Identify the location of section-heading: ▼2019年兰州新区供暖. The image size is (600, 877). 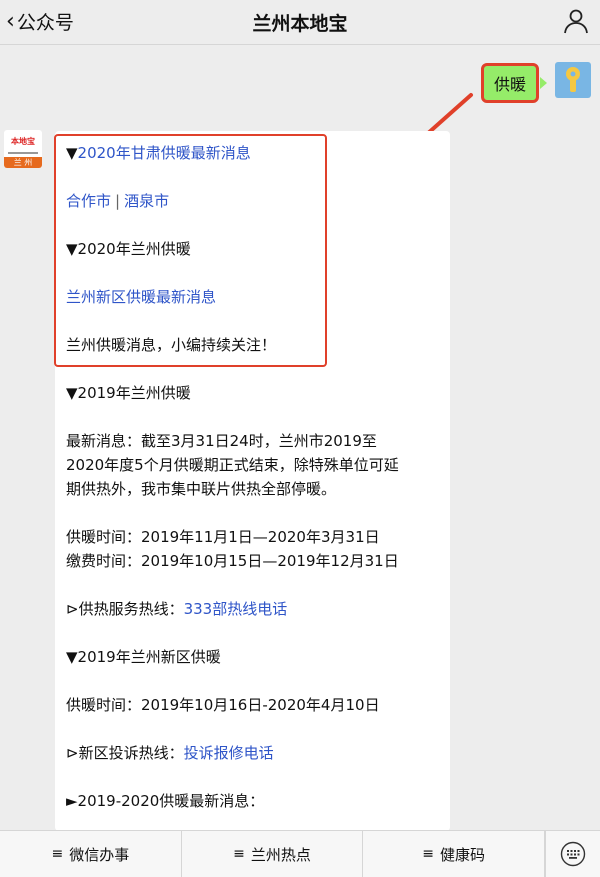
(143, 657).